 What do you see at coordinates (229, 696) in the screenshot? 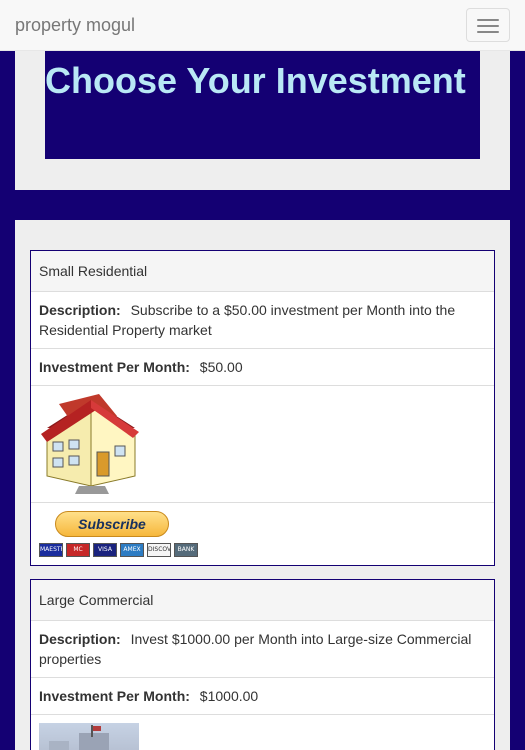
I see `investment-value: $1000.00` at bounding box center [229, 696].